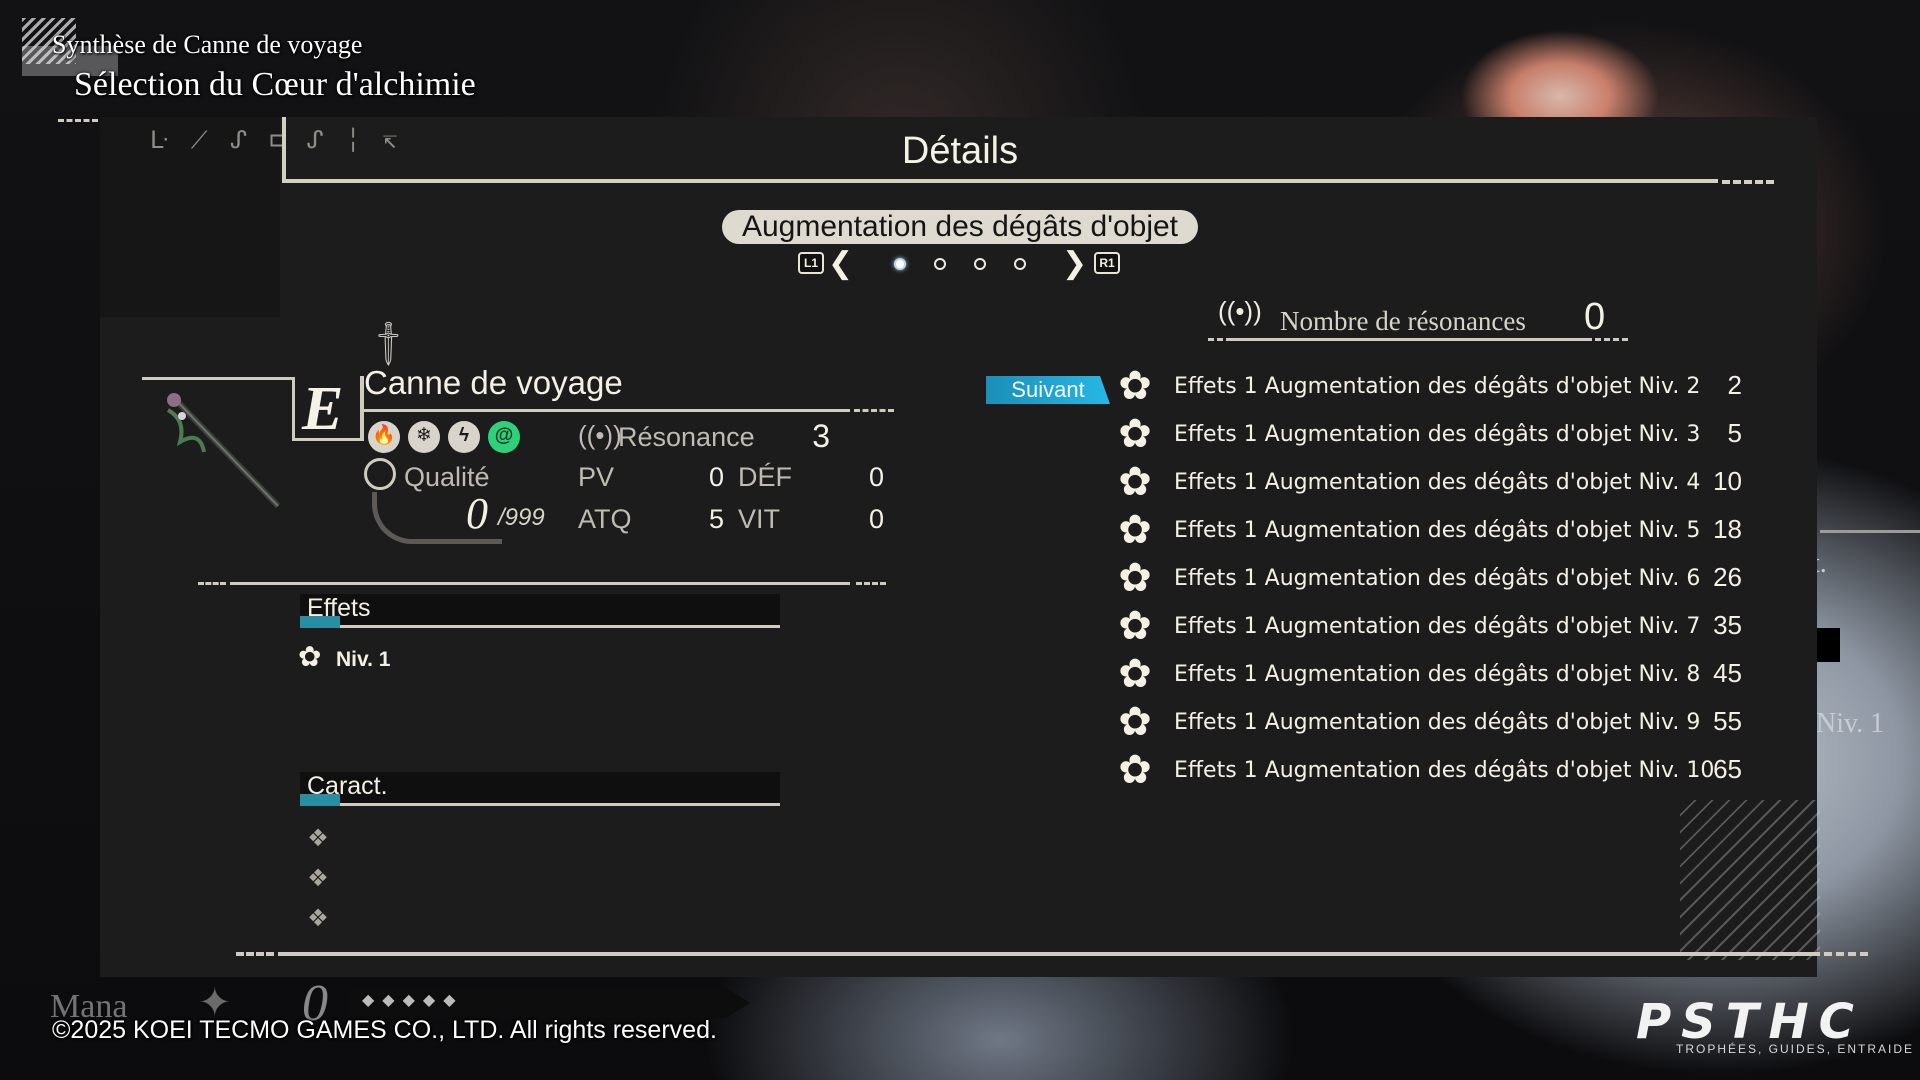 The image size is (1920, 1080). I want to click on l1-button-icon: L1, so click(811, 263).